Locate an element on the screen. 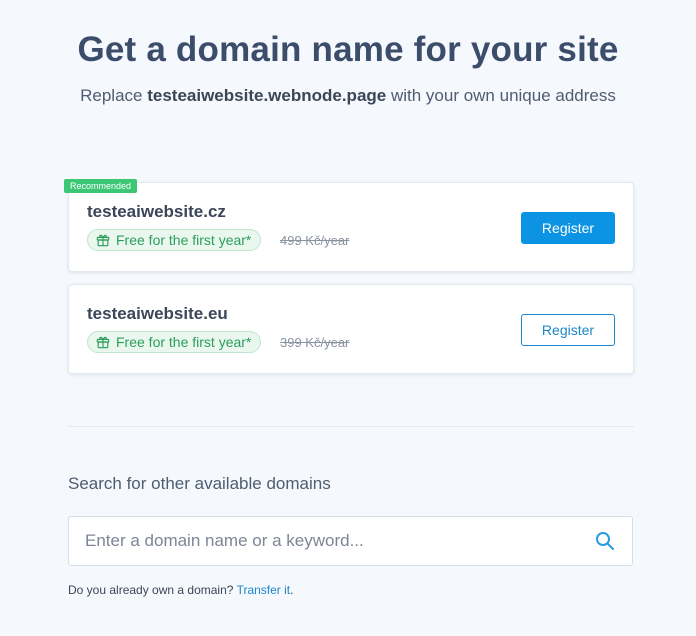 Image resolution: width=696 pixels, height=636 pixels. transfer-suffix: . is located at coordinates (292, 590).